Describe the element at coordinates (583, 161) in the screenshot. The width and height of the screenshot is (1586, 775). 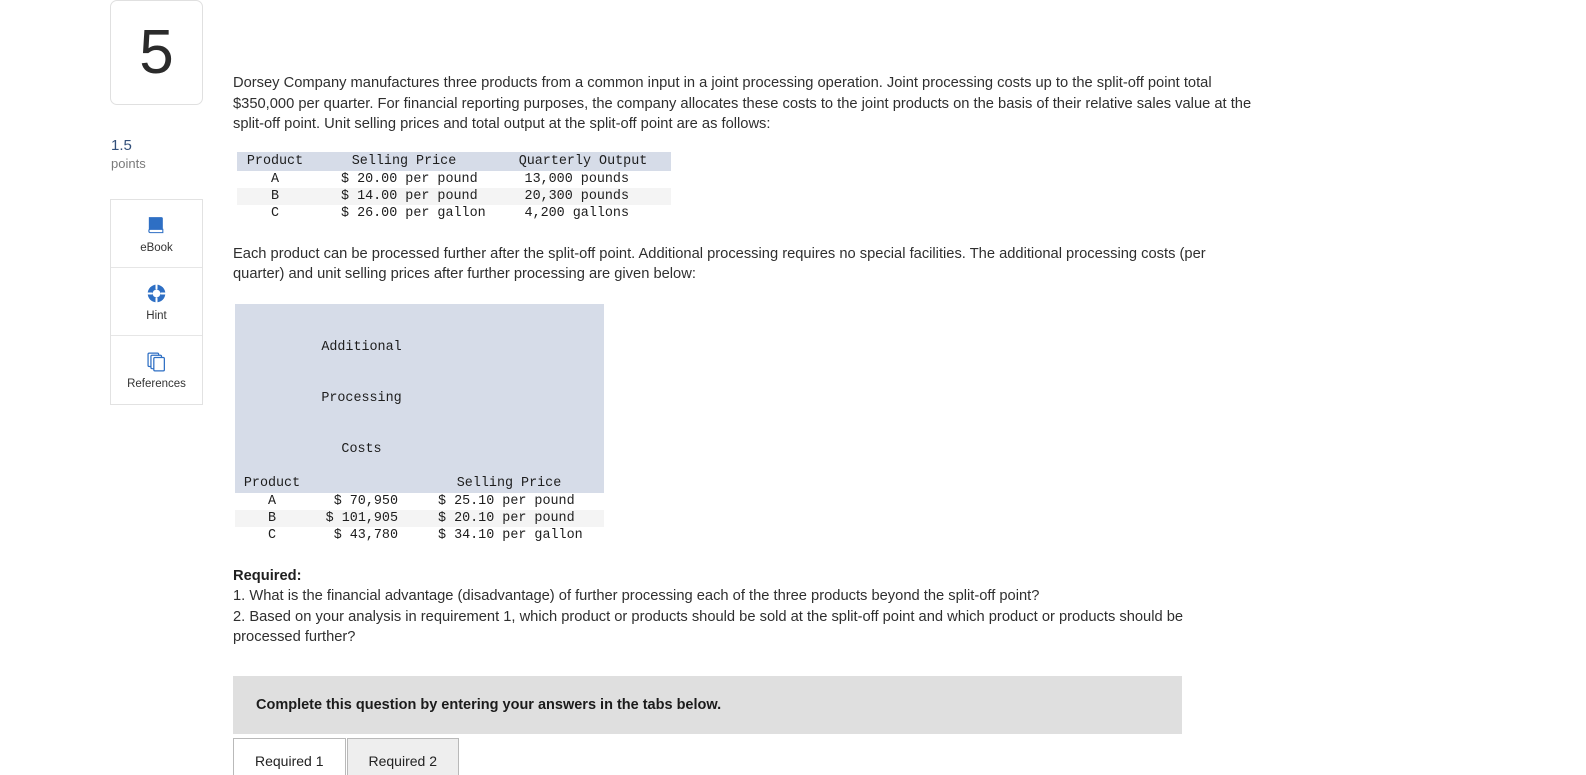
I see `col-header-quarterly-output: Quarterly Output` at that location.